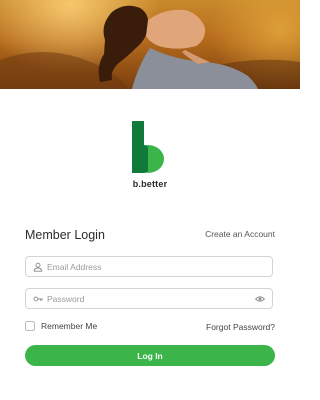 This screenshot has width=320, height=400. Describe the element at coordinates (240, 327) in the screenshot. I see `forgot-password-link: Forgot Password?` at that location.